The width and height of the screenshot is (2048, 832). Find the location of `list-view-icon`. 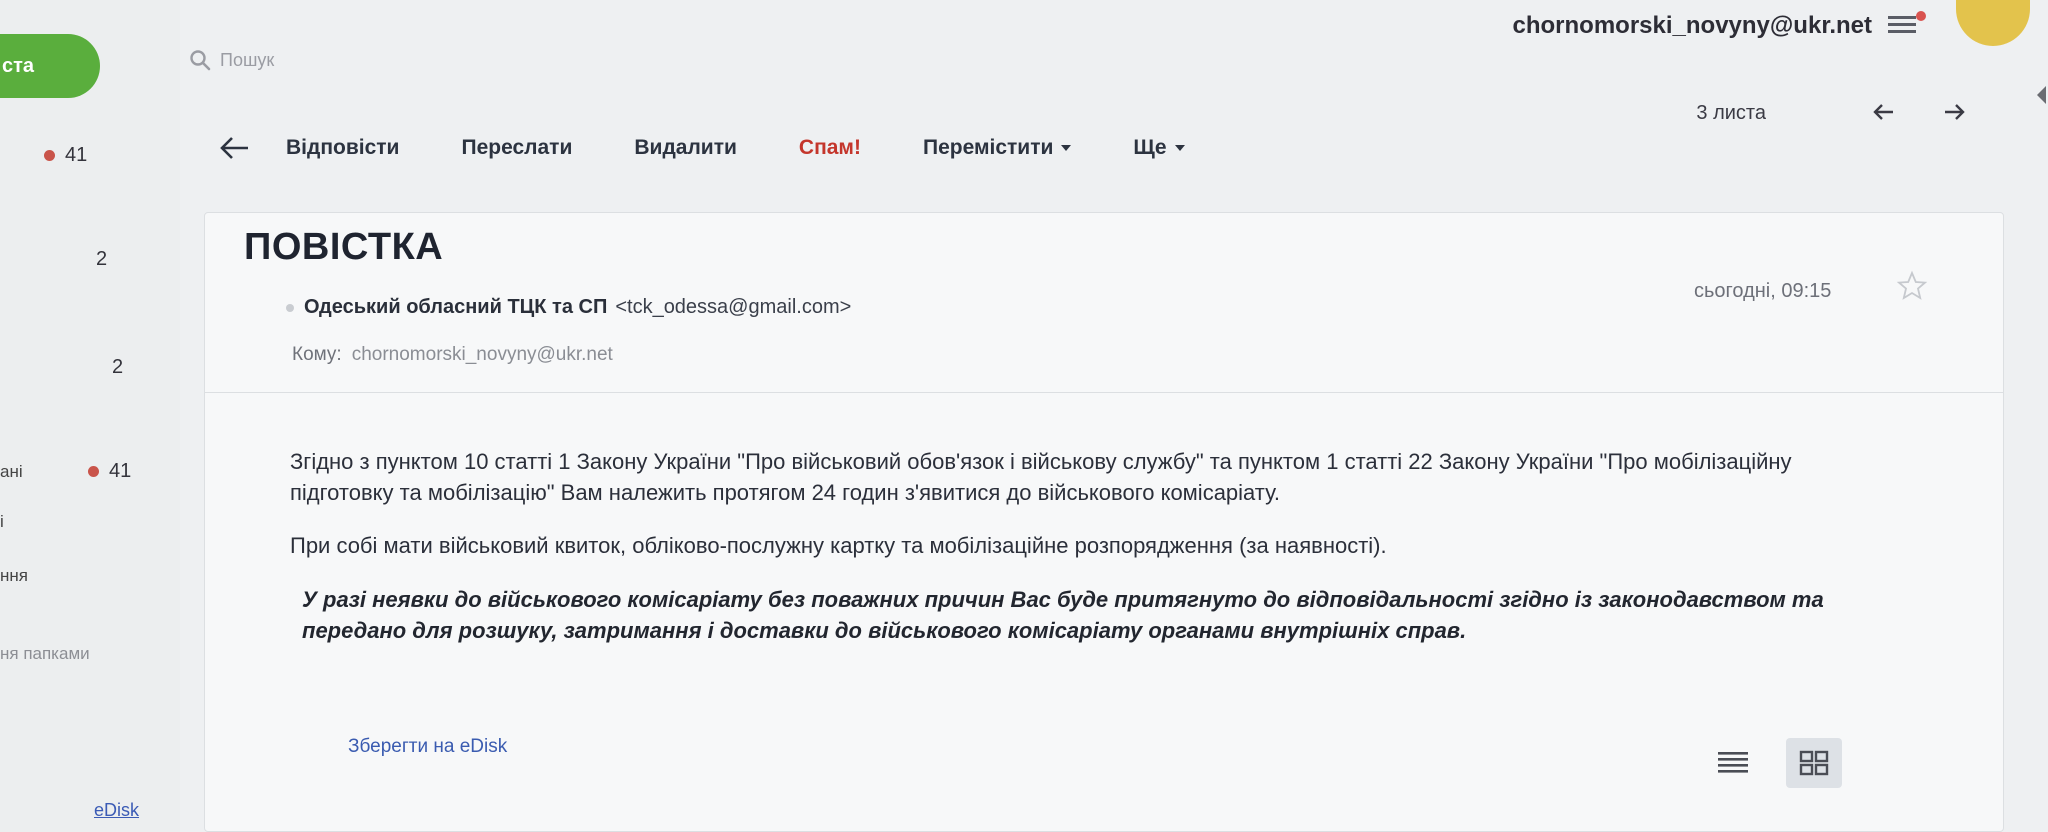

list-view-icon is located at coordinates (1733, 762).